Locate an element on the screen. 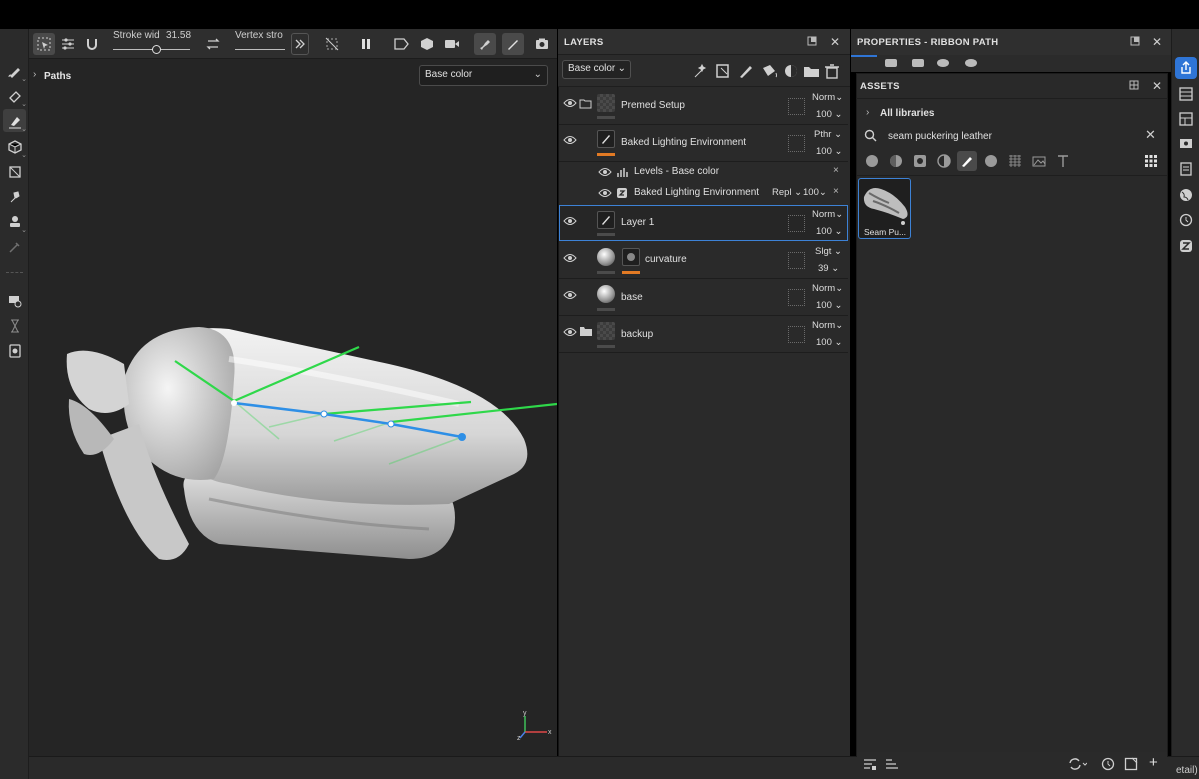  add-folder-icon is located at coordinates (811, 72).